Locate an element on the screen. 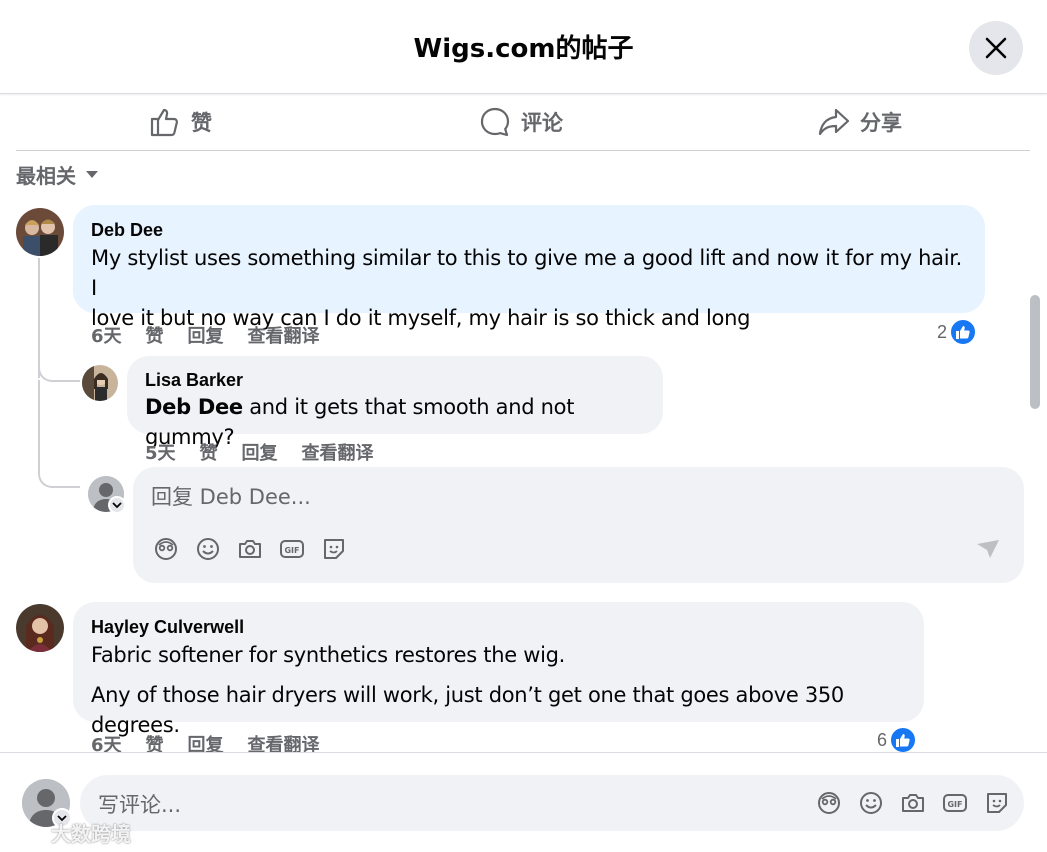 The height and width of the screenshot is (852, 1047). watermark: 大数跨境 is located at coordinates (69, 832).